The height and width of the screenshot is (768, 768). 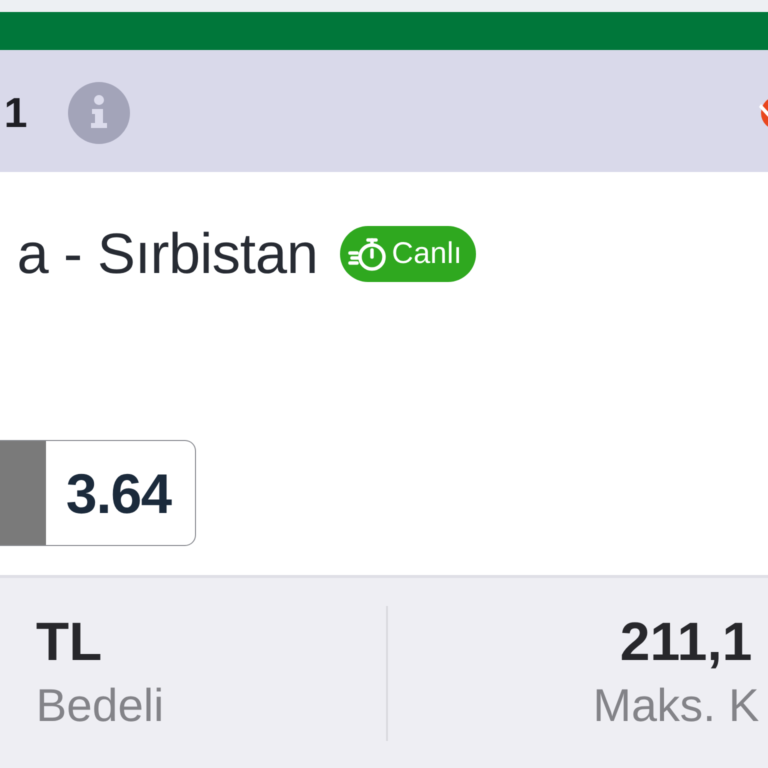 What do you see at coordinates (686, 642) in the screenshot?
I see `summary-value: 211,1` at bounding box center [686, 642].